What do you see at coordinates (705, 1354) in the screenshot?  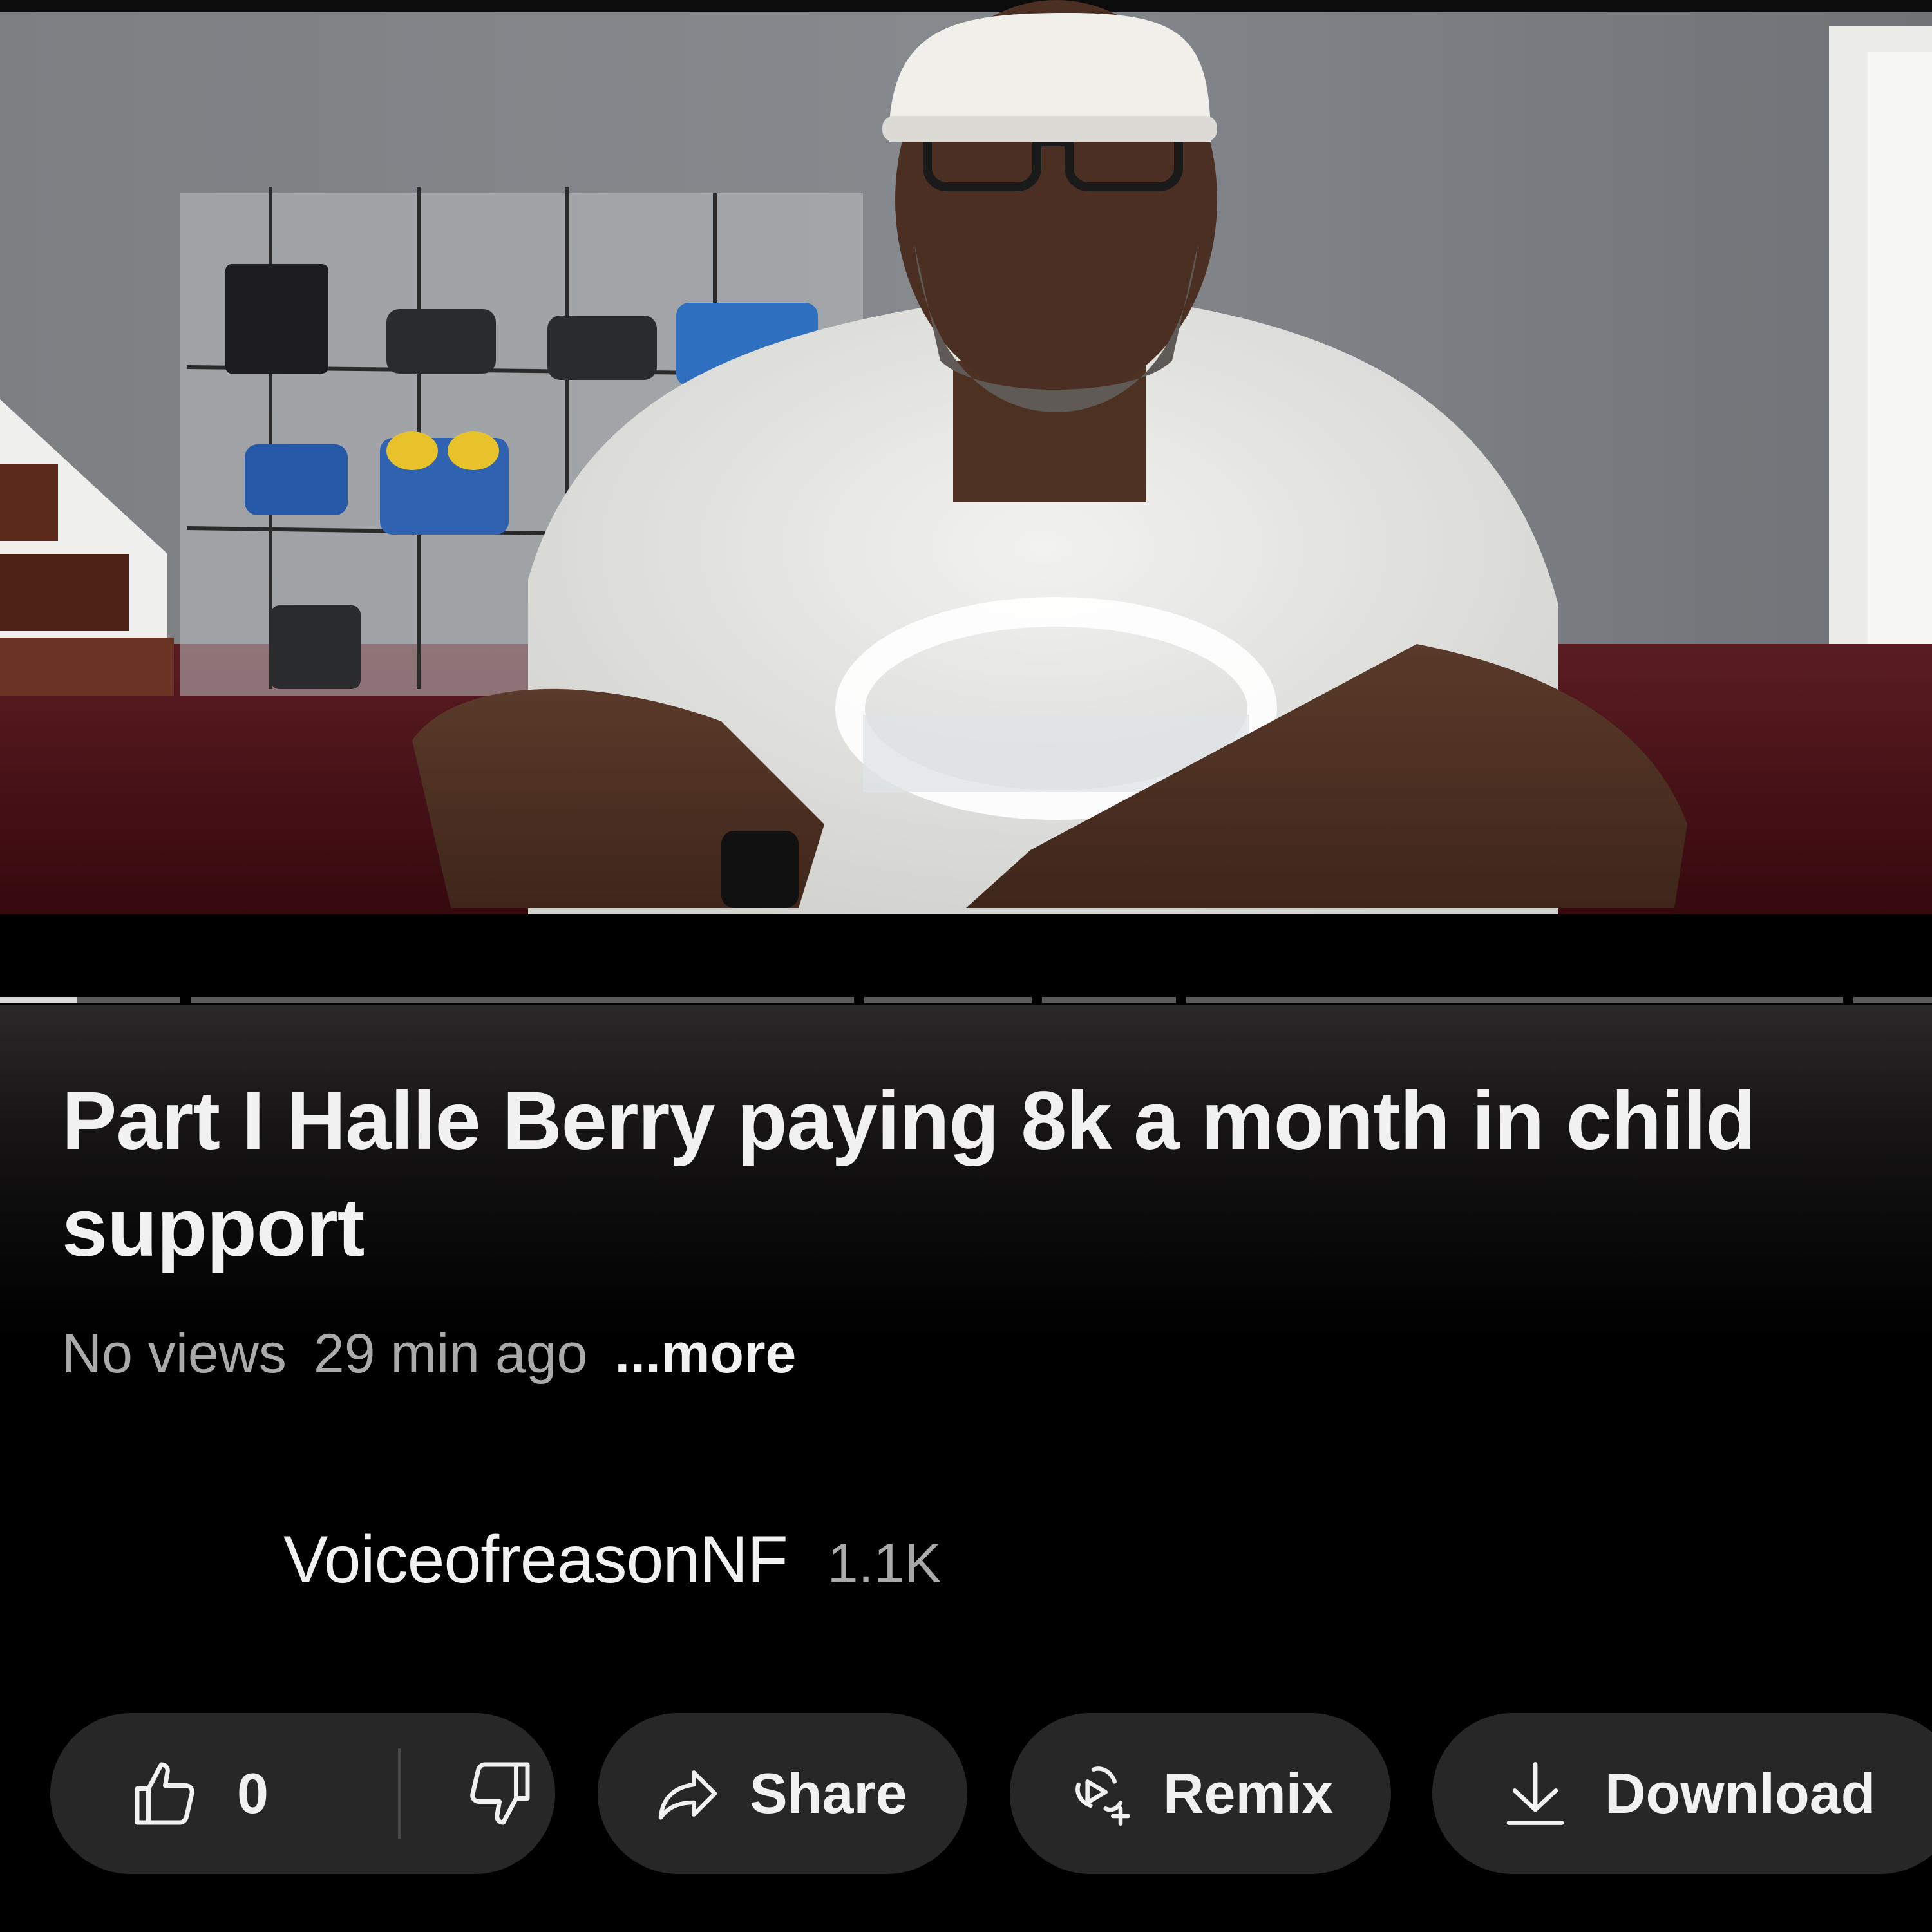 I see `more-link: ...more` at bounding box center [705, 1354].